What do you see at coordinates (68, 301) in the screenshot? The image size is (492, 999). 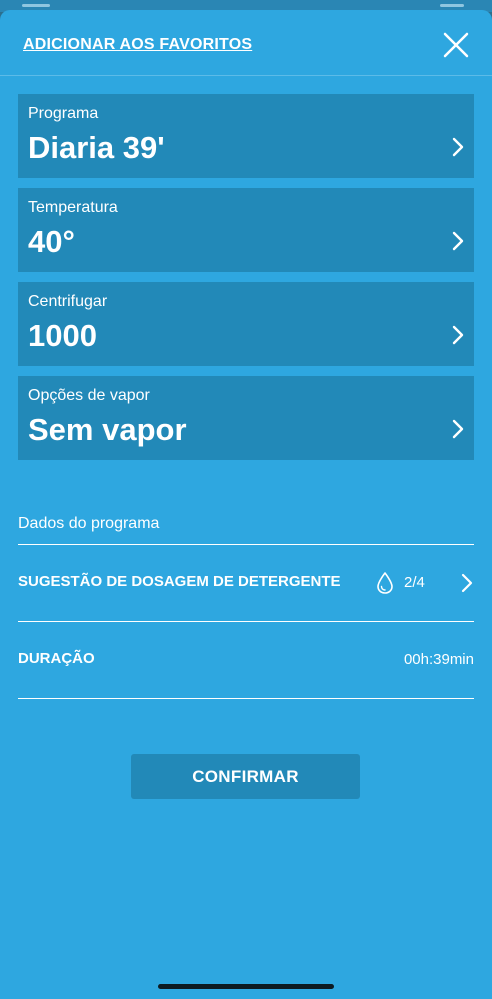 I see `spin-label: Centrifugar` at bounding box center [68, 301].